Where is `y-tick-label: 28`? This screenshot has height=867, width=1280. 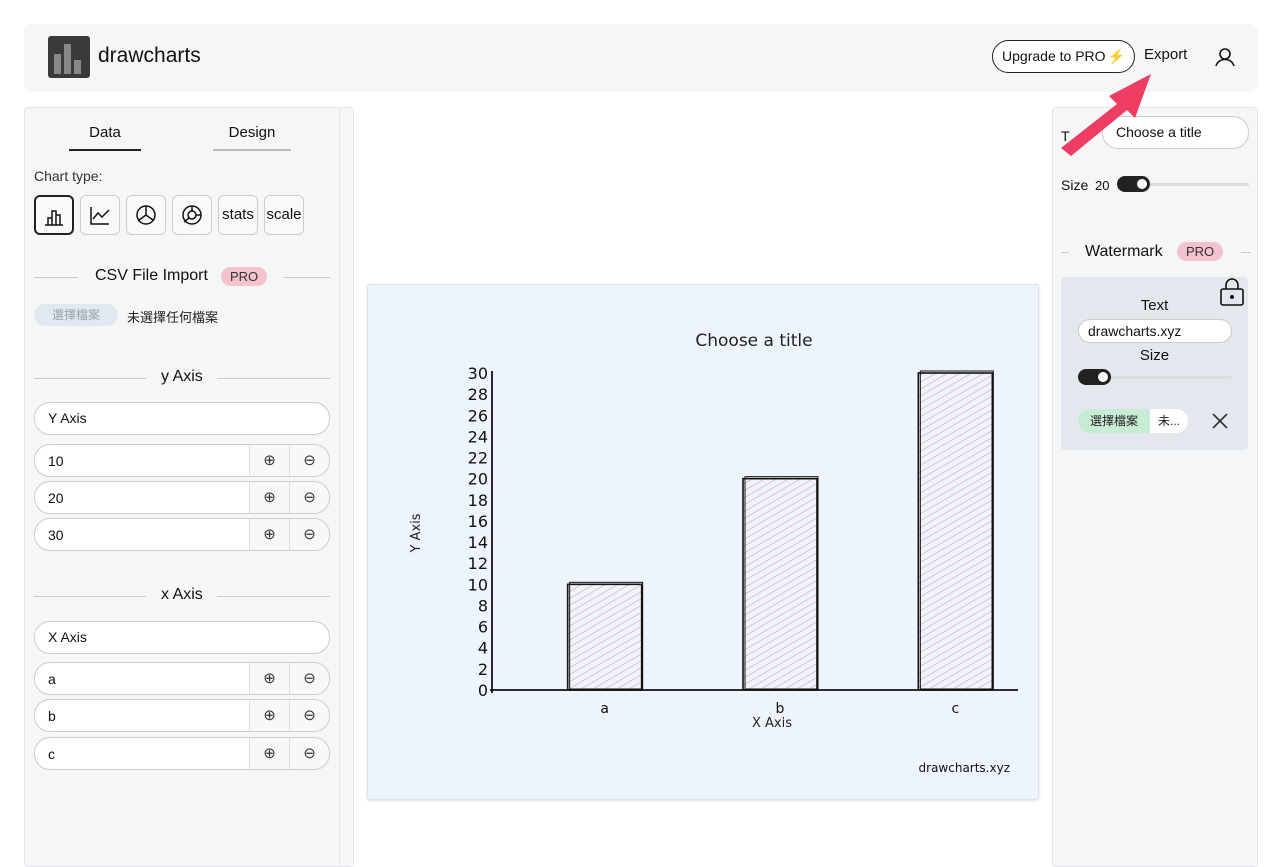 y-tick-label: 28 is located at coordinates (478, 394).